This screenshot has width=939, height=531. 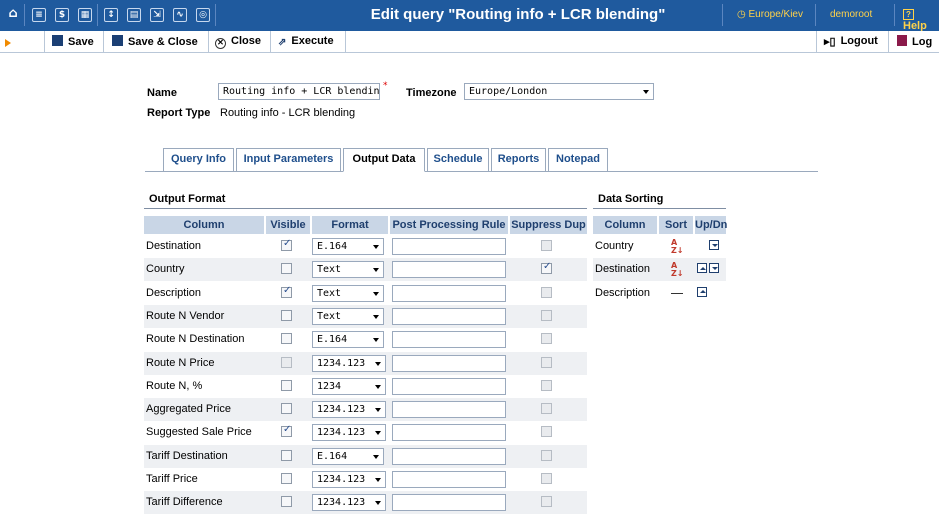 I want to click on tab-query-info: Query Info, so click(x=198, y=160).